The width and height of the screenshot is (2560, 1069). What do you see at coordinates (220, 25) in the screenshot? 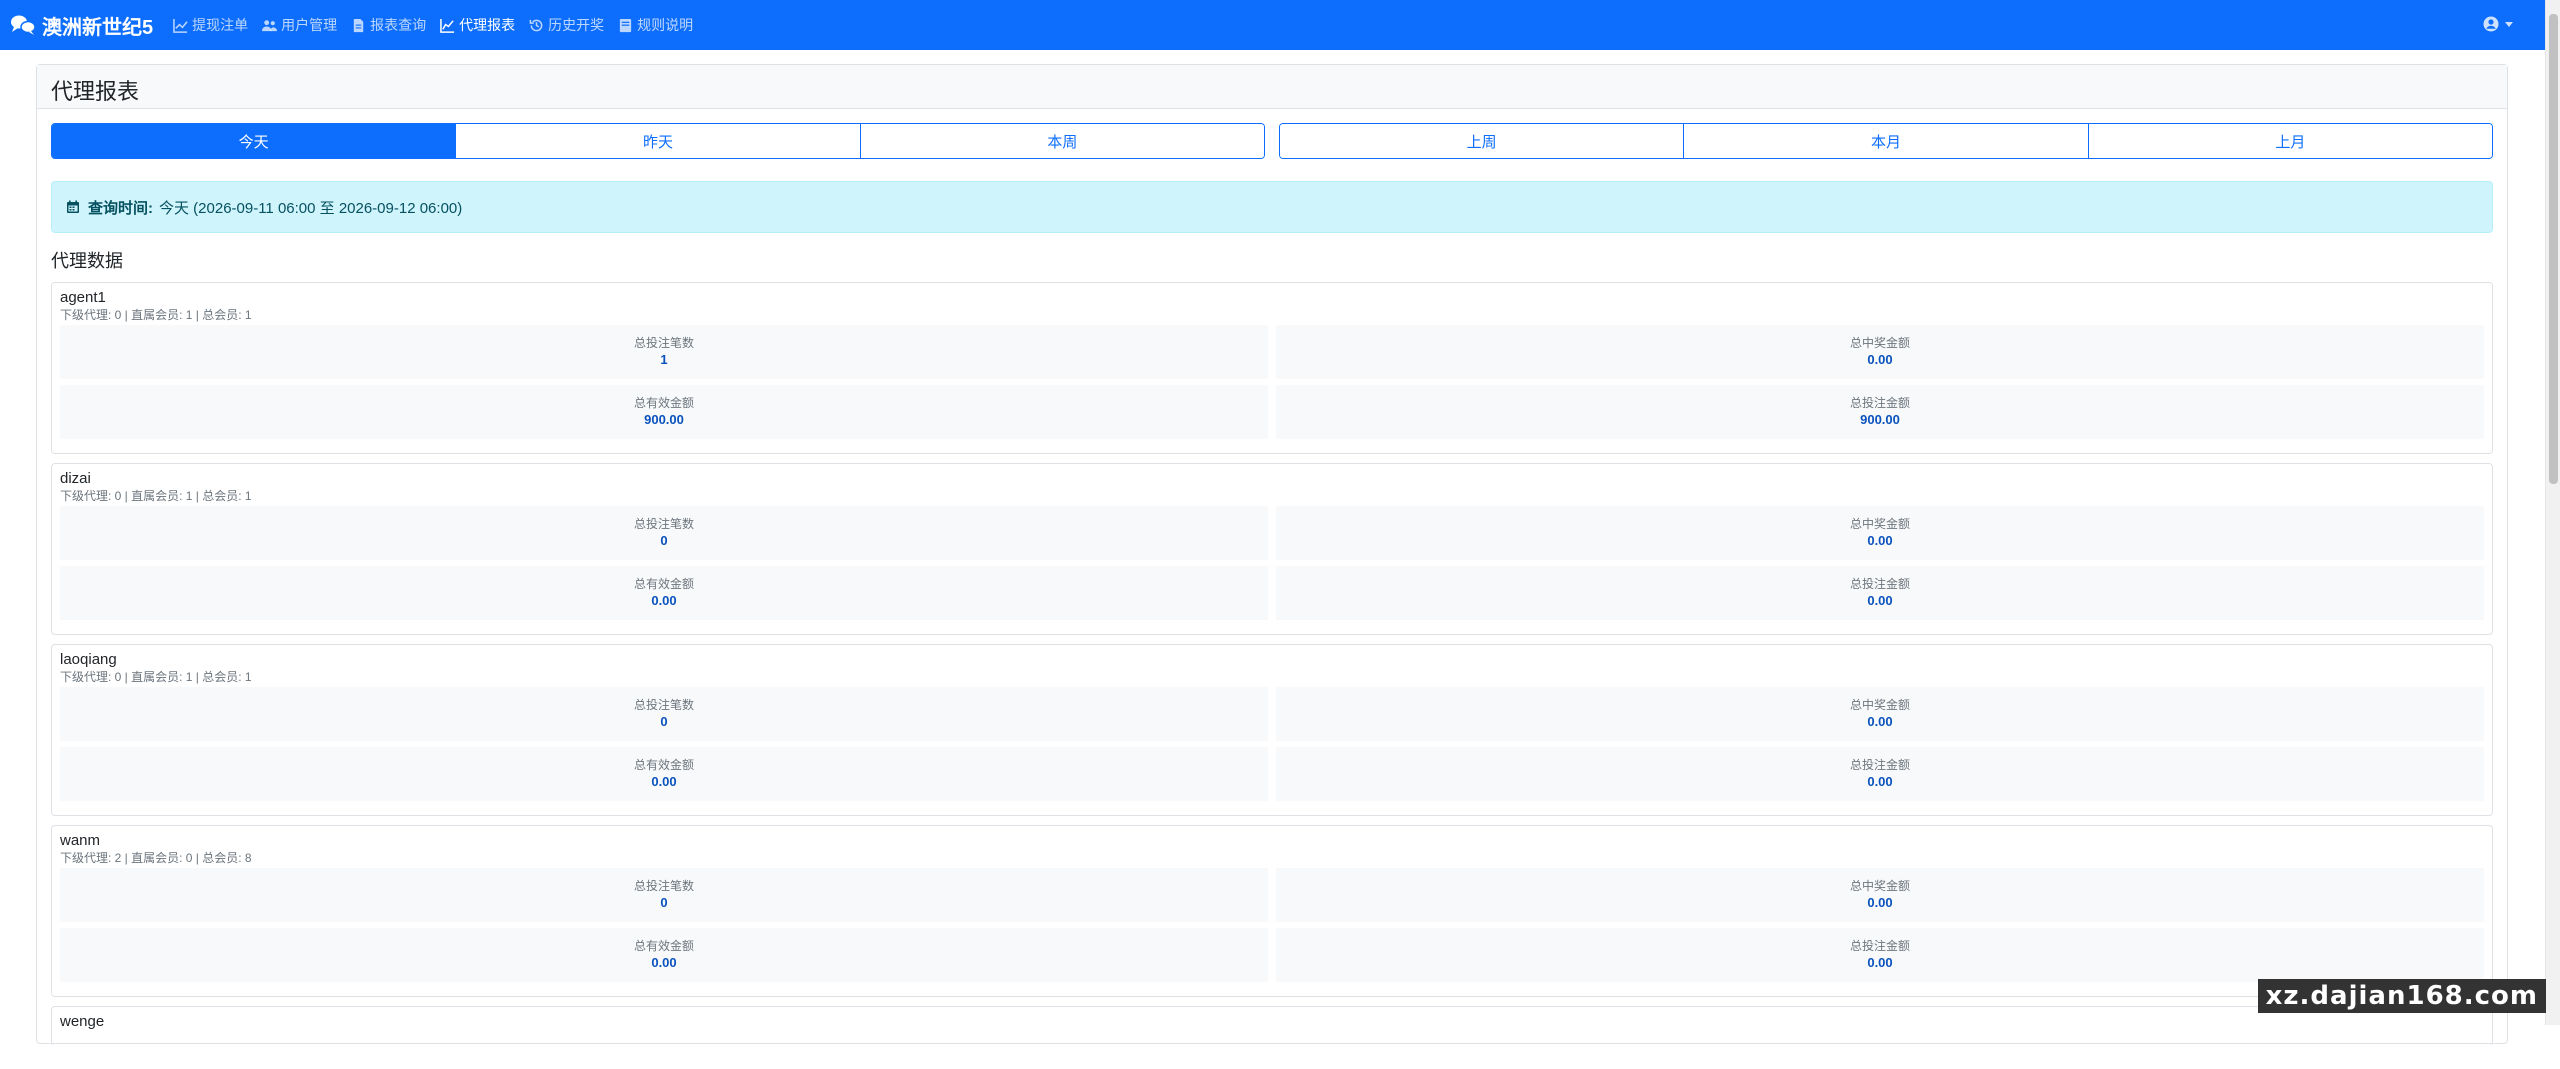
I see `nav-item-label: 提现注单` at bounding box center [220, 25].